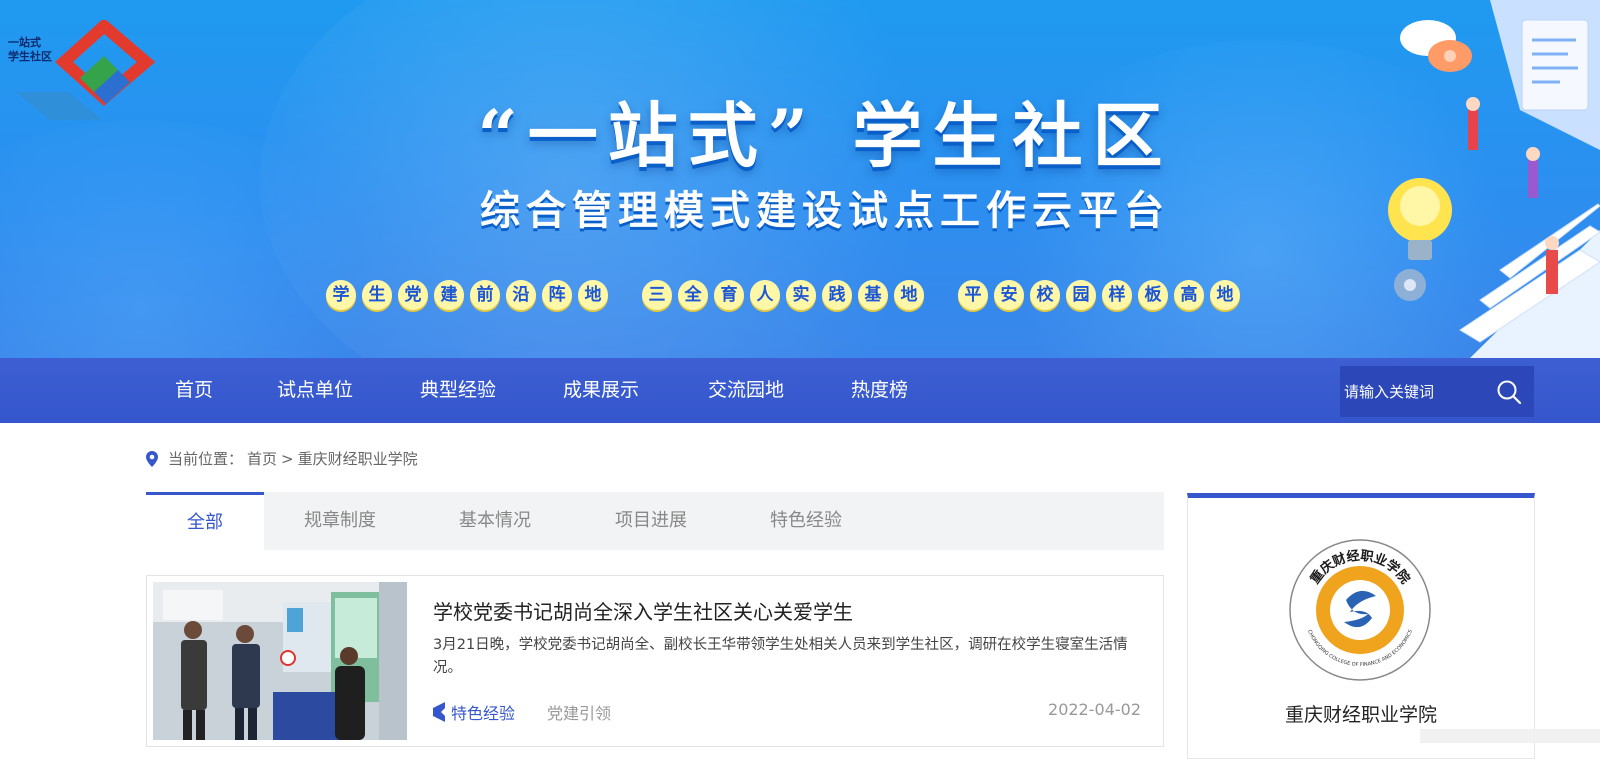  What do you see at coordinates (1094, 709) in the screenshot?
I see `article-date: 2022-04-02` at bounding box center [1094, 709].